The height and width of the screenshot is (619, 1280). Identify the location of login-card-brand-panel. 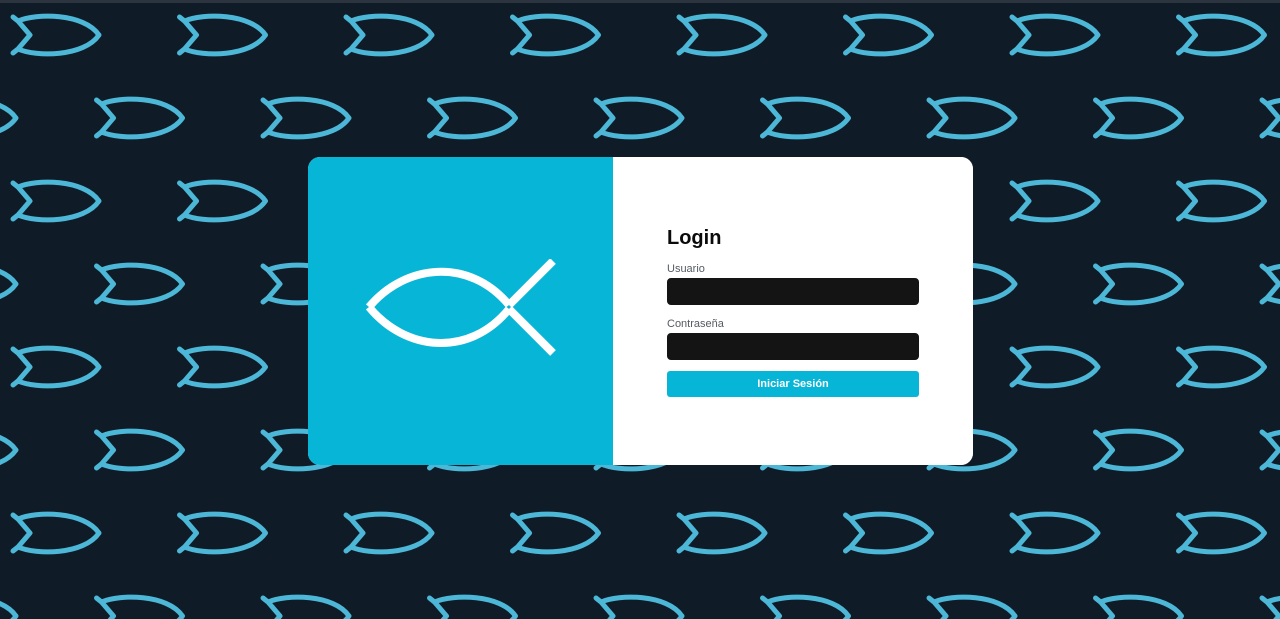
(460, 311).